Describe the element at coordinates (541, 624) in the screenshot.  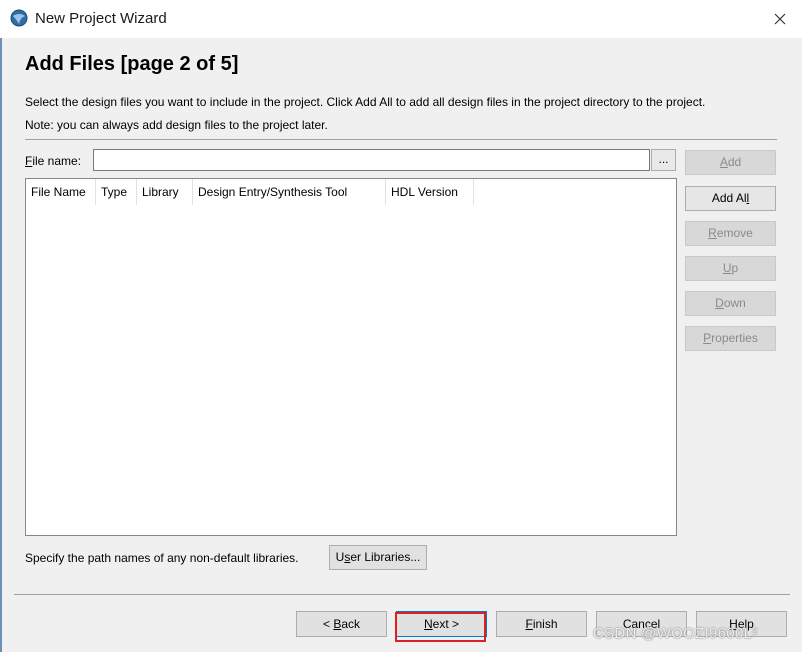
I see `finish-button: Finish` at that location.